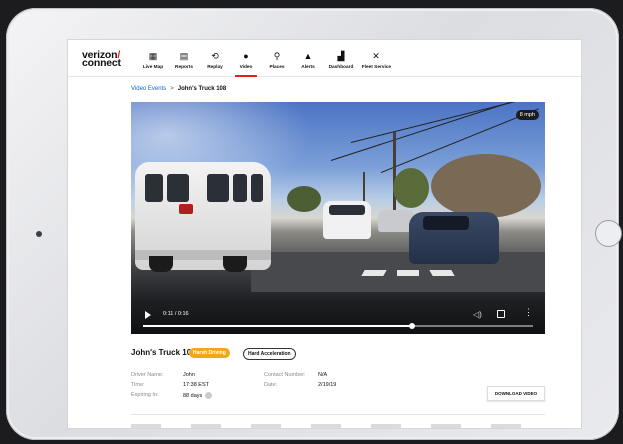  I want to click on volume-icon: ◁), so click(477, 314).